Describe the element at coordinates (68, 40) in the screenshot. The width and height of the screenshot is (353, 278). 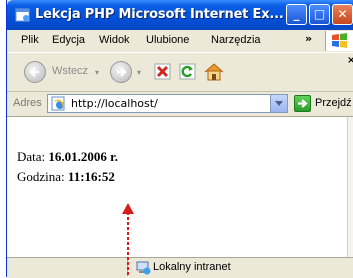
I see `menu-edycja: Edycja` at that location.